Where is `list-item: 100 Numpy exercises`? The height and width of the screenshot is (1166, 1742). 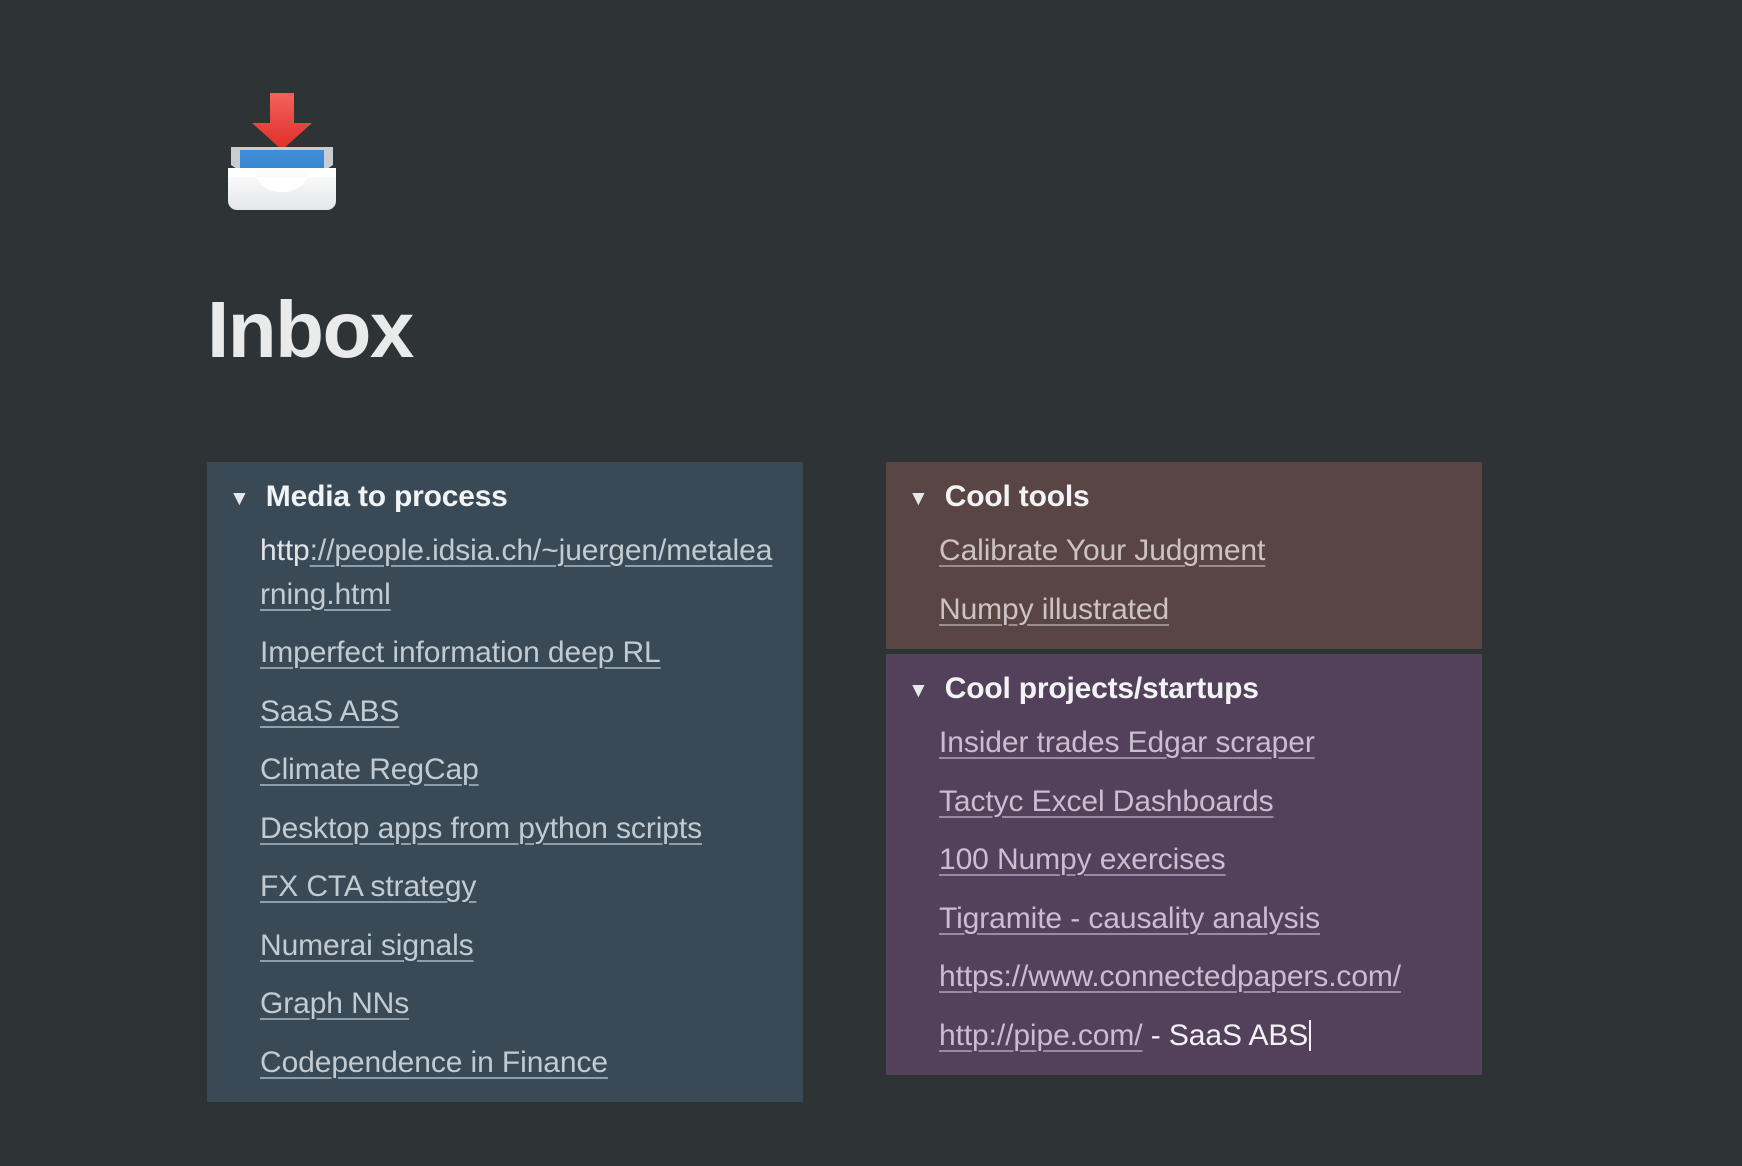
list-item: 100 Numpy exercises is located at coordinates (1199, 860).